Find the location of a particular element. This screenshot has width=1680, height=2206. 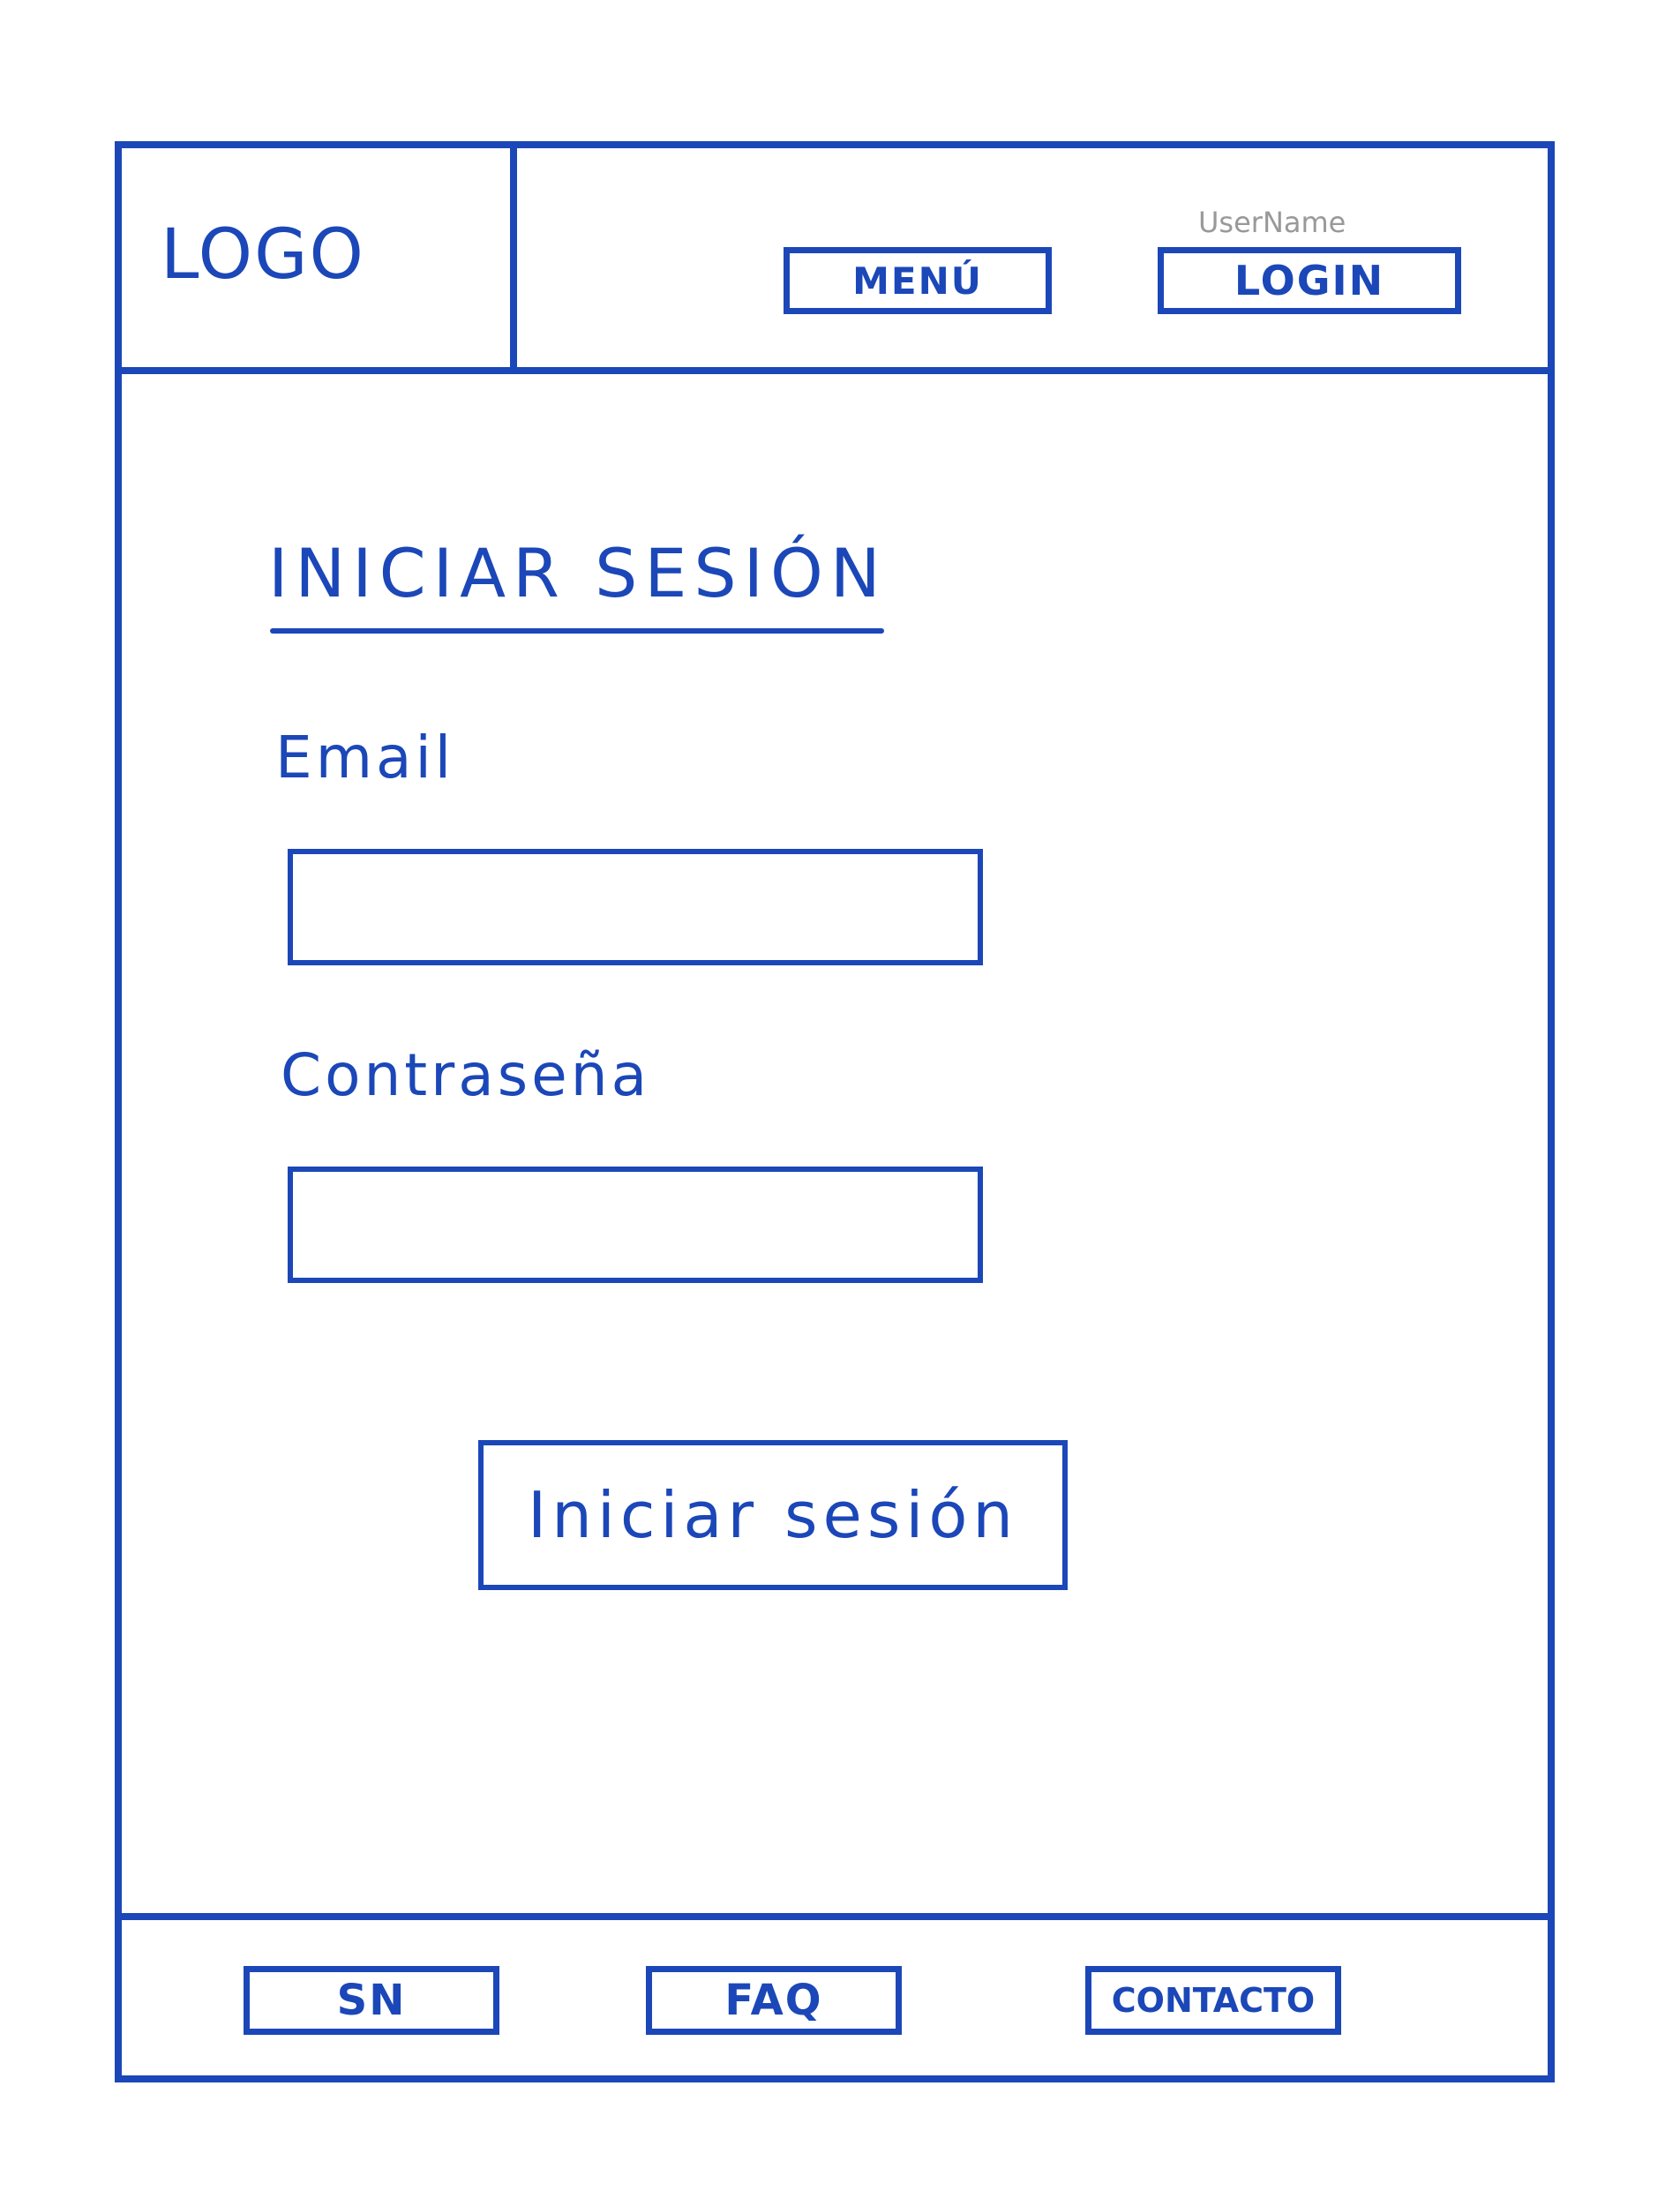

password-field is located at coordinates (635, 1225).